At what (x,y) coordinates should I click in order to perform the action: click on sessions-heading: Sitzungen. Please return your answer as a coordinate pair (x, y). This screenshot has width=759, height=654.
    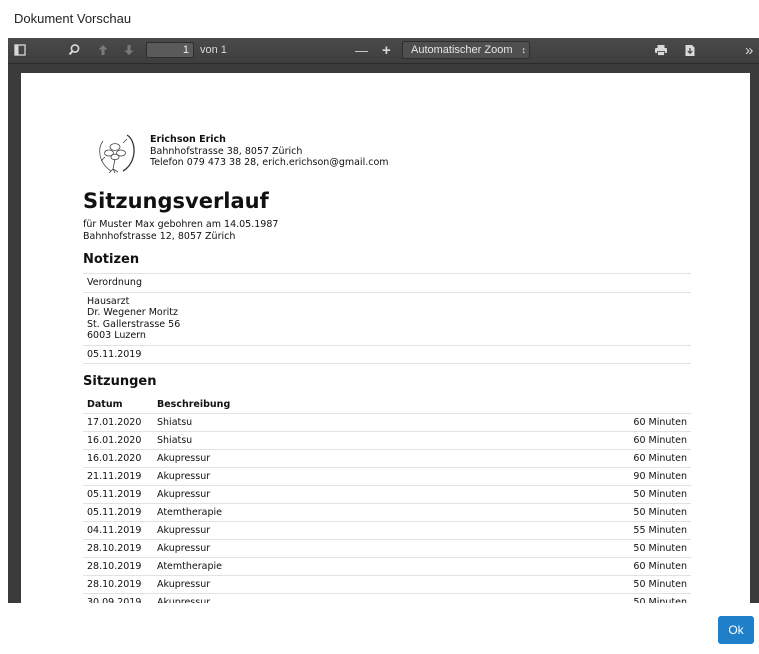
    Looking at the image, I should click on (120, 381).